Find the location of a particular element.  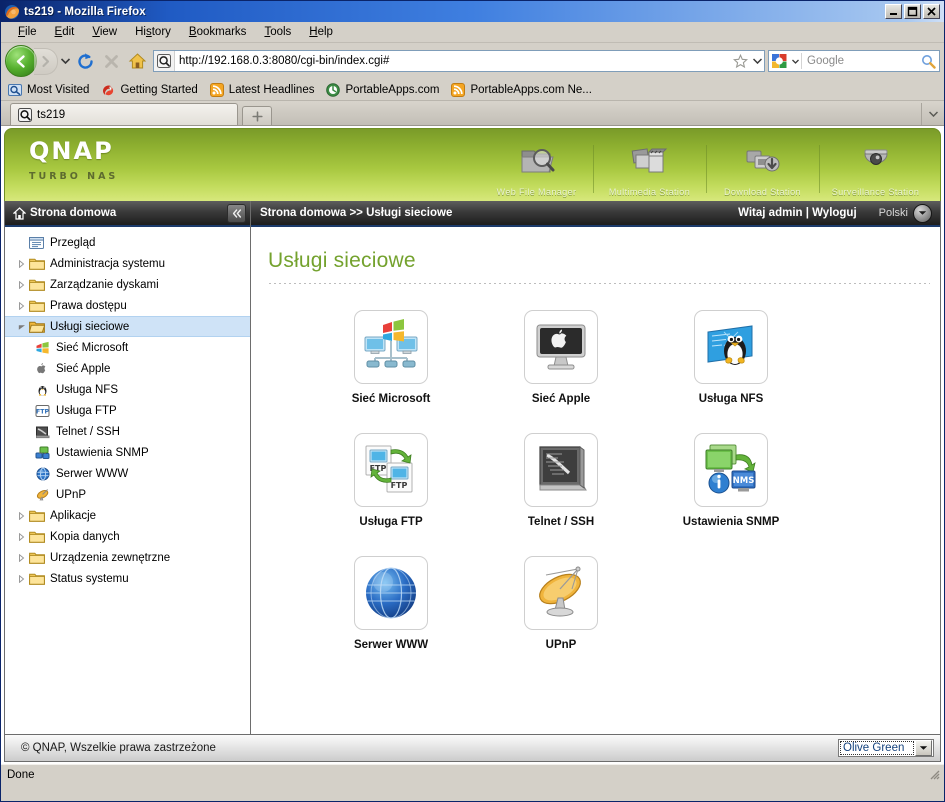

menu-edit: Edit is located at coordinates (65, 32).